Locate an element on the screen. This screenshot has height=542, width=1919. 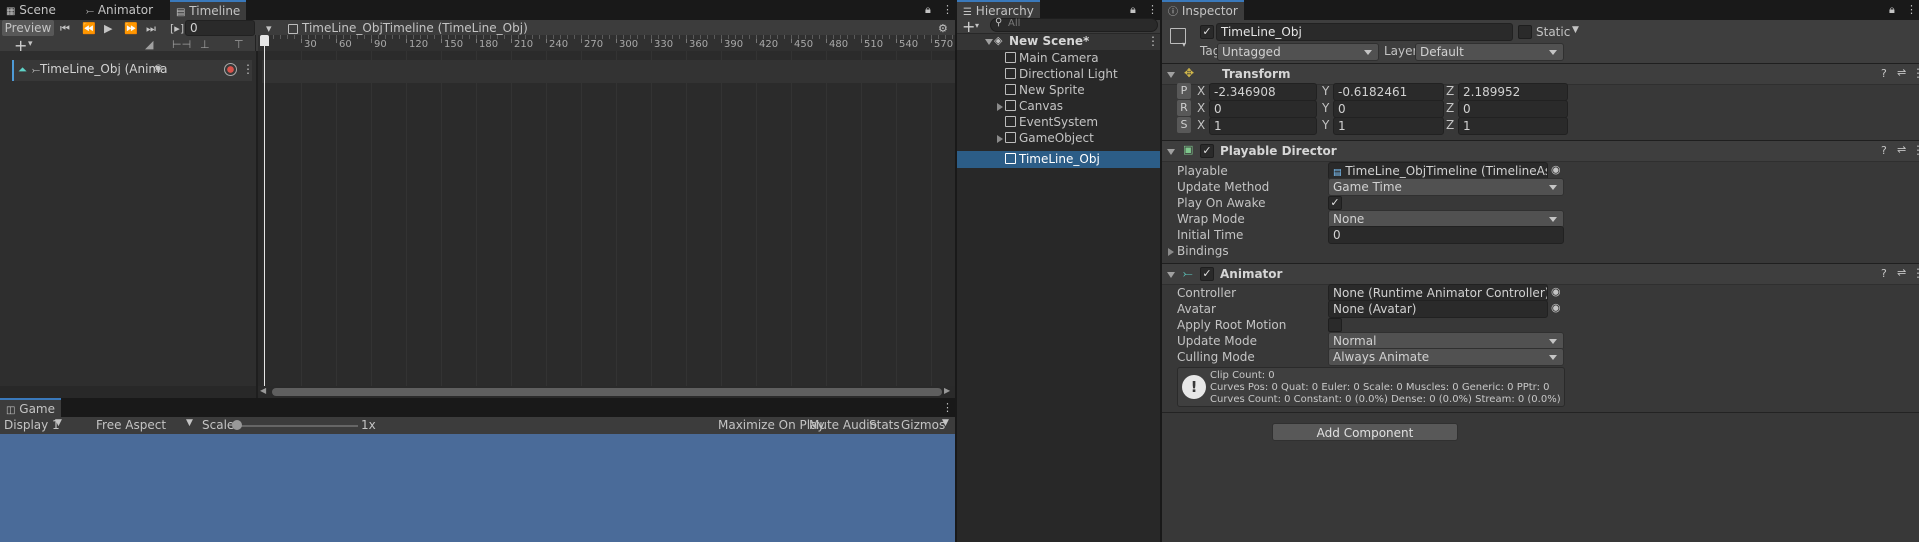
track-binding-label: ⤚TimeLine_Obj (Animator is located at coordinates (99, 70).